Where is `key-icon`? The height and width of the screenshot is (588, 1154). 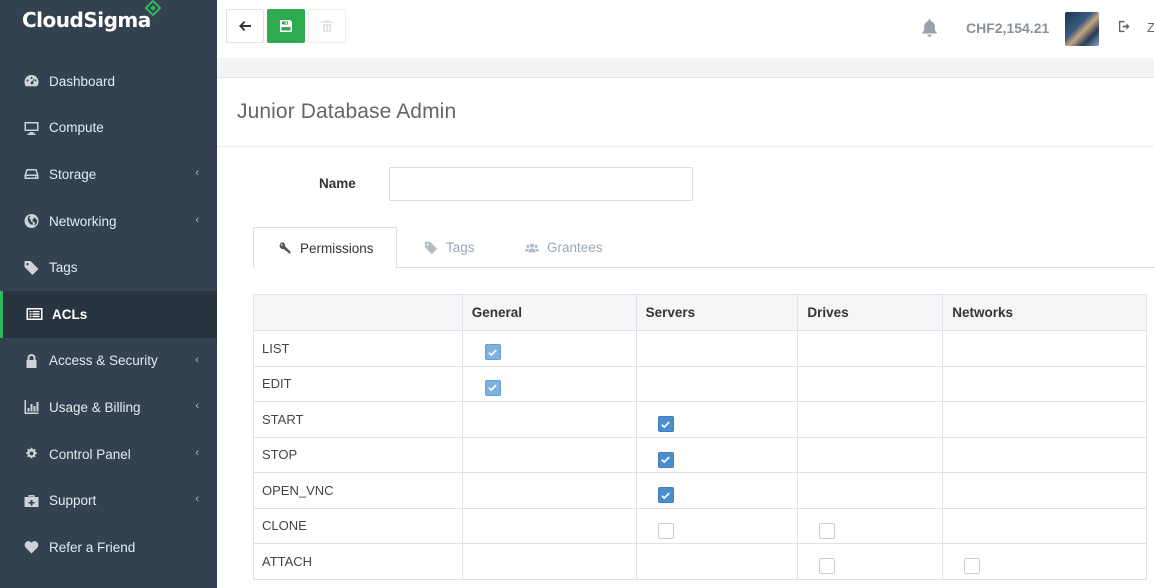 key-icon is located at coordinates (285, 248).